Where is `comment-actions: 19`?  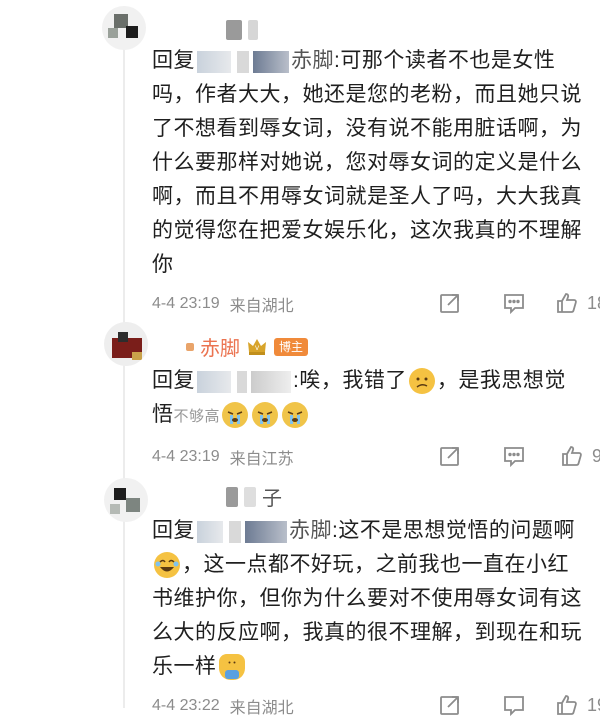
comment-actions: 19 is located at coordinates (509, 705).